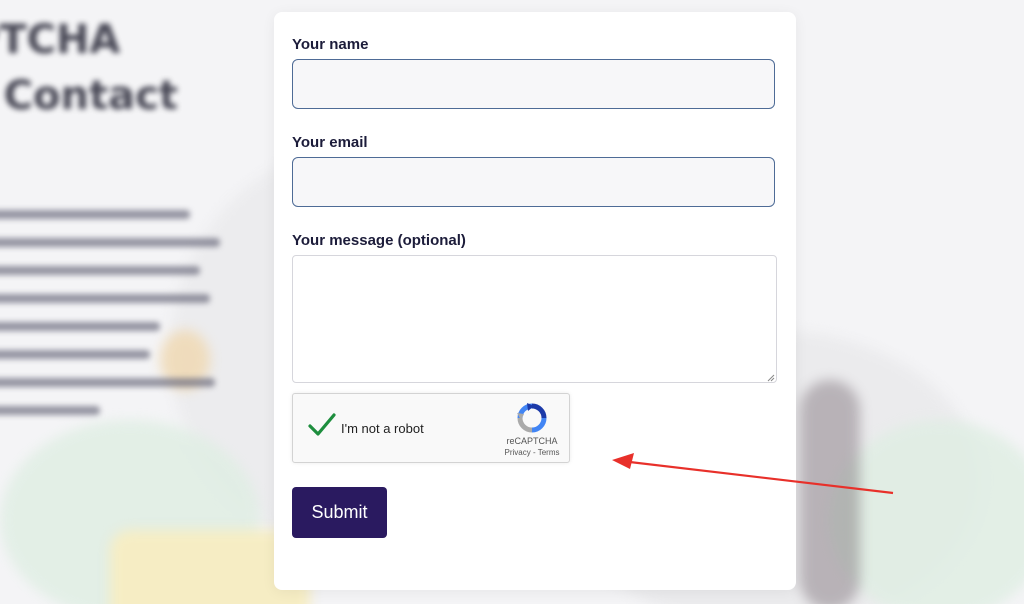 Image resolution: width=1024 pixels, height=604 pixels. What do you see at coordinates (339, 512) in the screenshot?
I see `submit-button: Submit` at bounding box center [339, 512].